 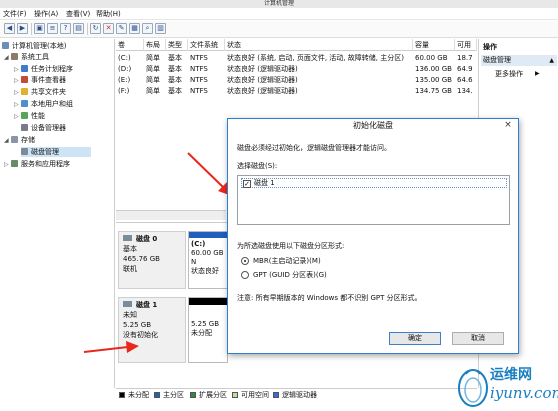 What do you see at coordinates (14, 56) in the screenshot?
I see `tools-icon` at bounding box center [14, 56].